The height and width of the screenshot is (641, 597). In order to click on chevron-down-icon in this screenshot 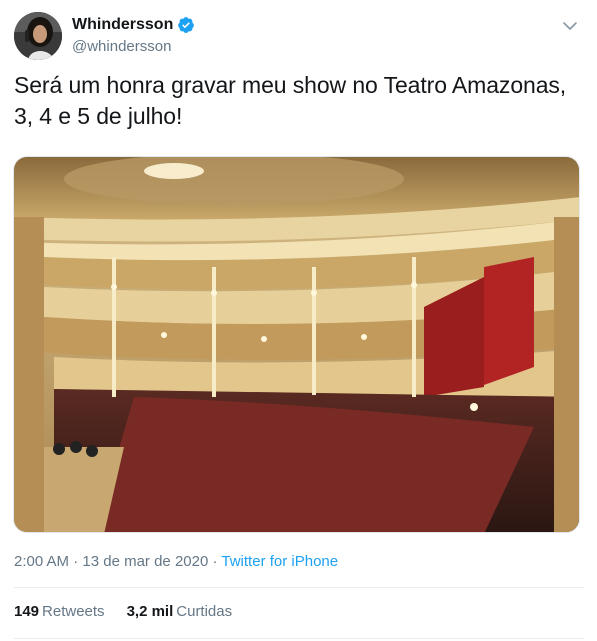, I will do `click(570, 26)`.